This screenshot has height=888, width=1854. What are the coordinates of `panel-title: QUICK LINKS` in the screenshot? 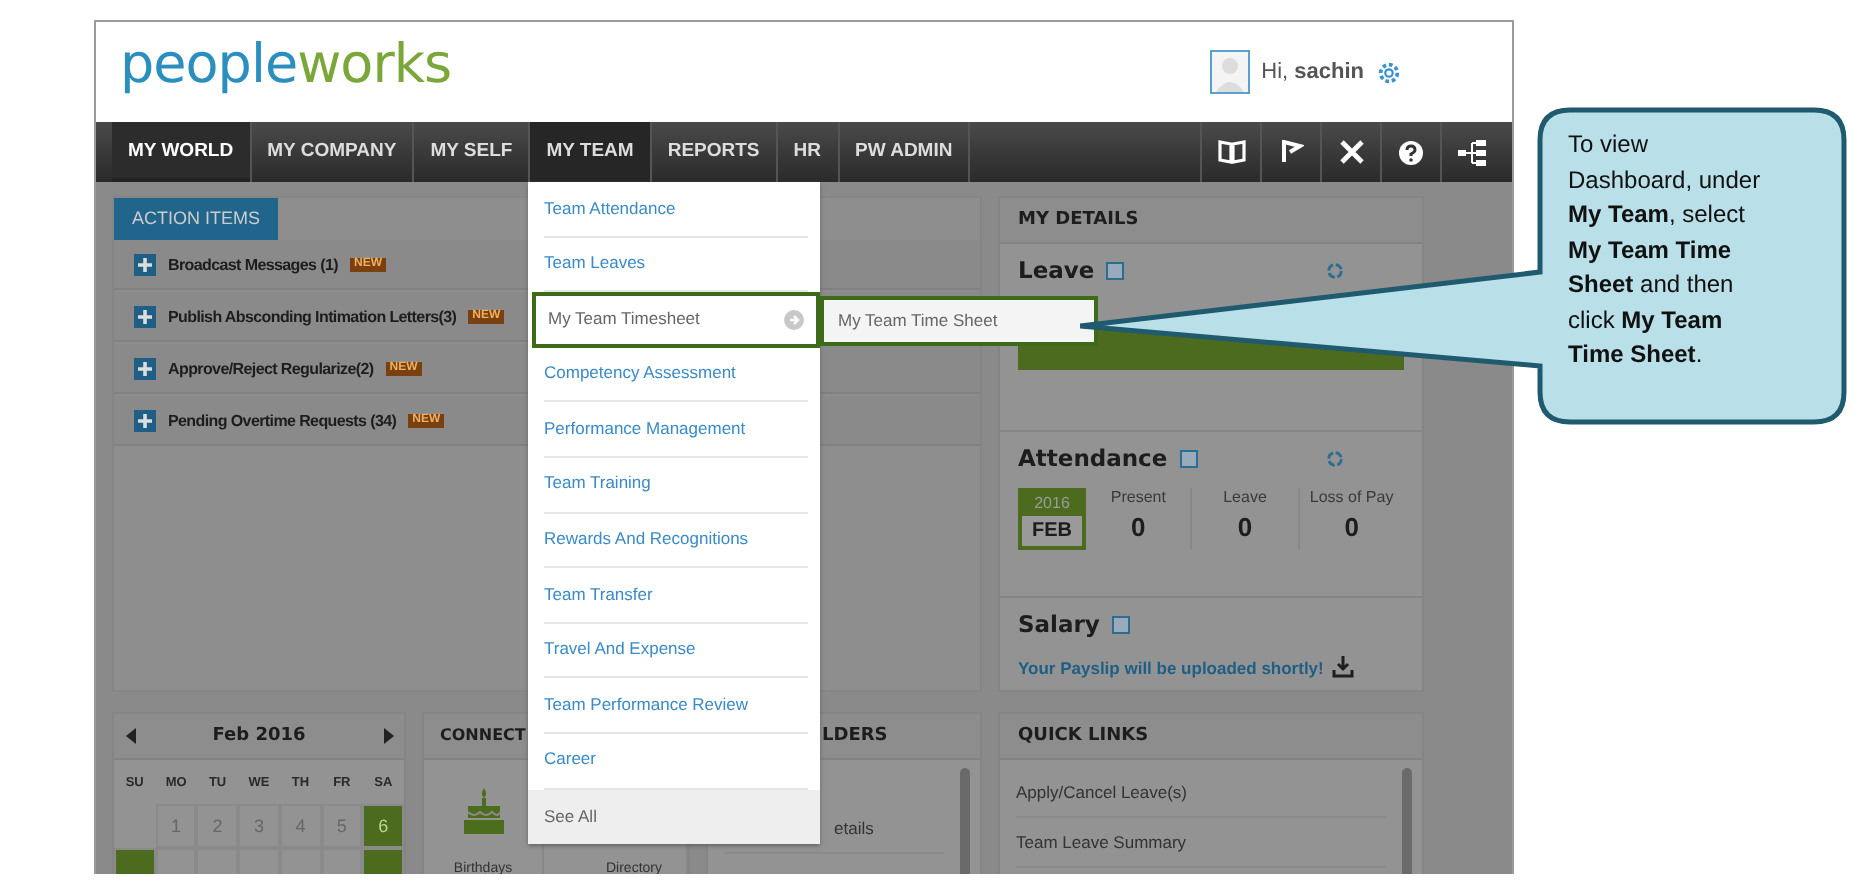 It's located at (1211, 737).